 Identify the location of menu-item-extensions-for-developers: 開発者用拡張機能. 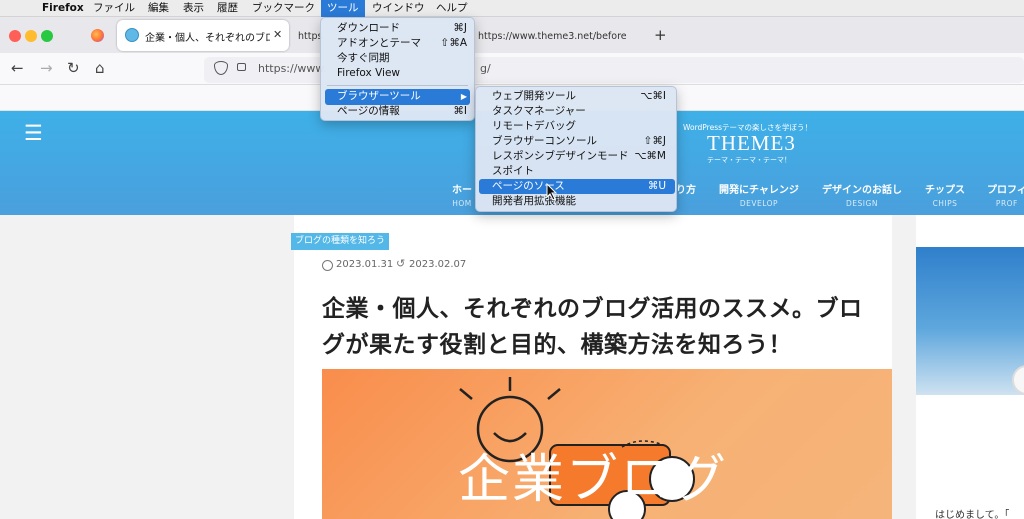
(534, 201).